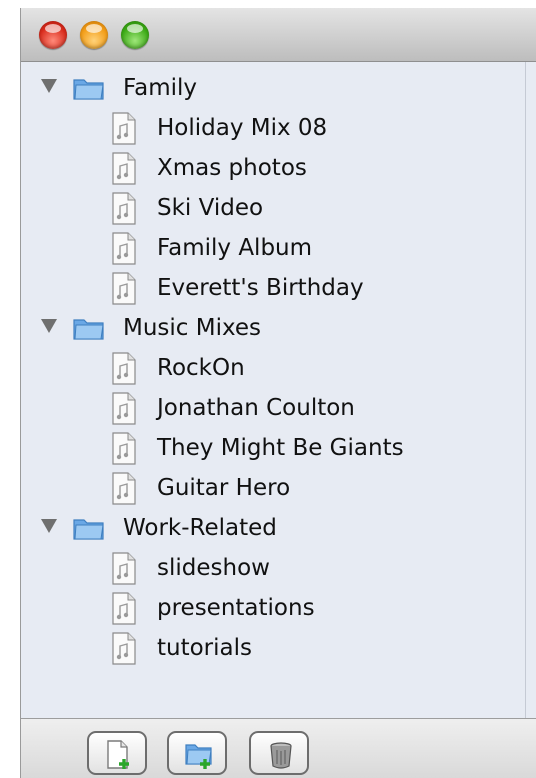  I want to click on tree-item-label: presentations, so click(236, 608).